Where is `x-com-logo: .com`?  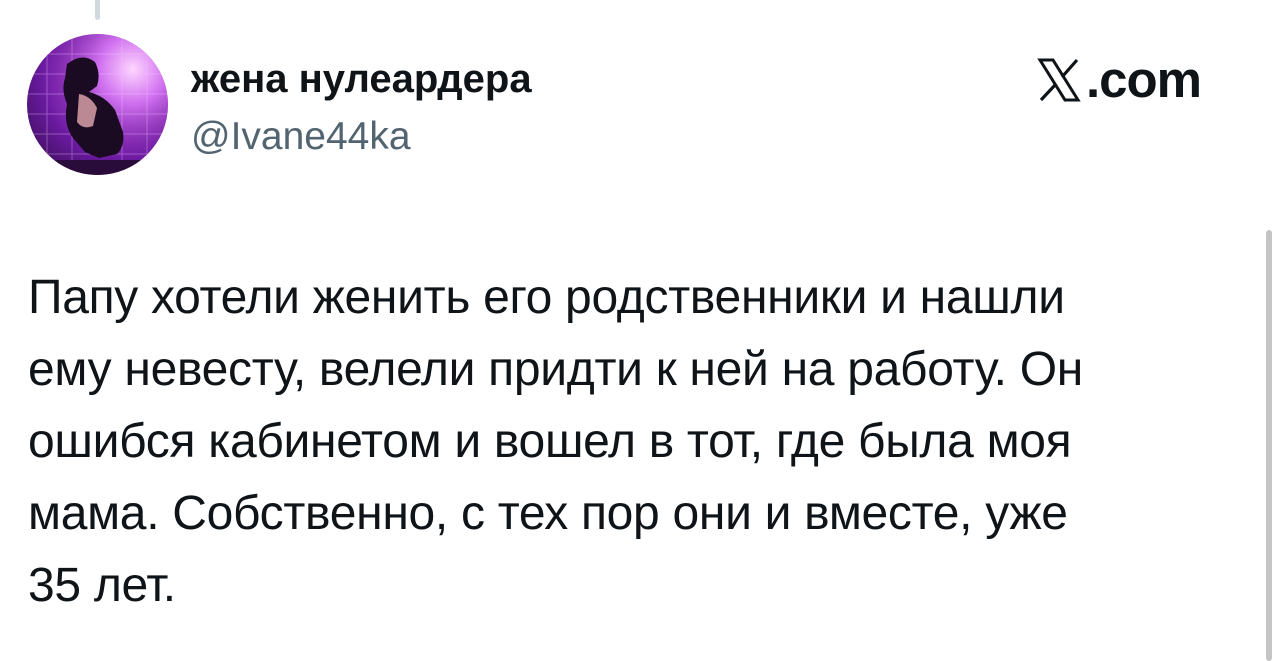
x-com-logo: .com is located at coordinates (1119, 79).